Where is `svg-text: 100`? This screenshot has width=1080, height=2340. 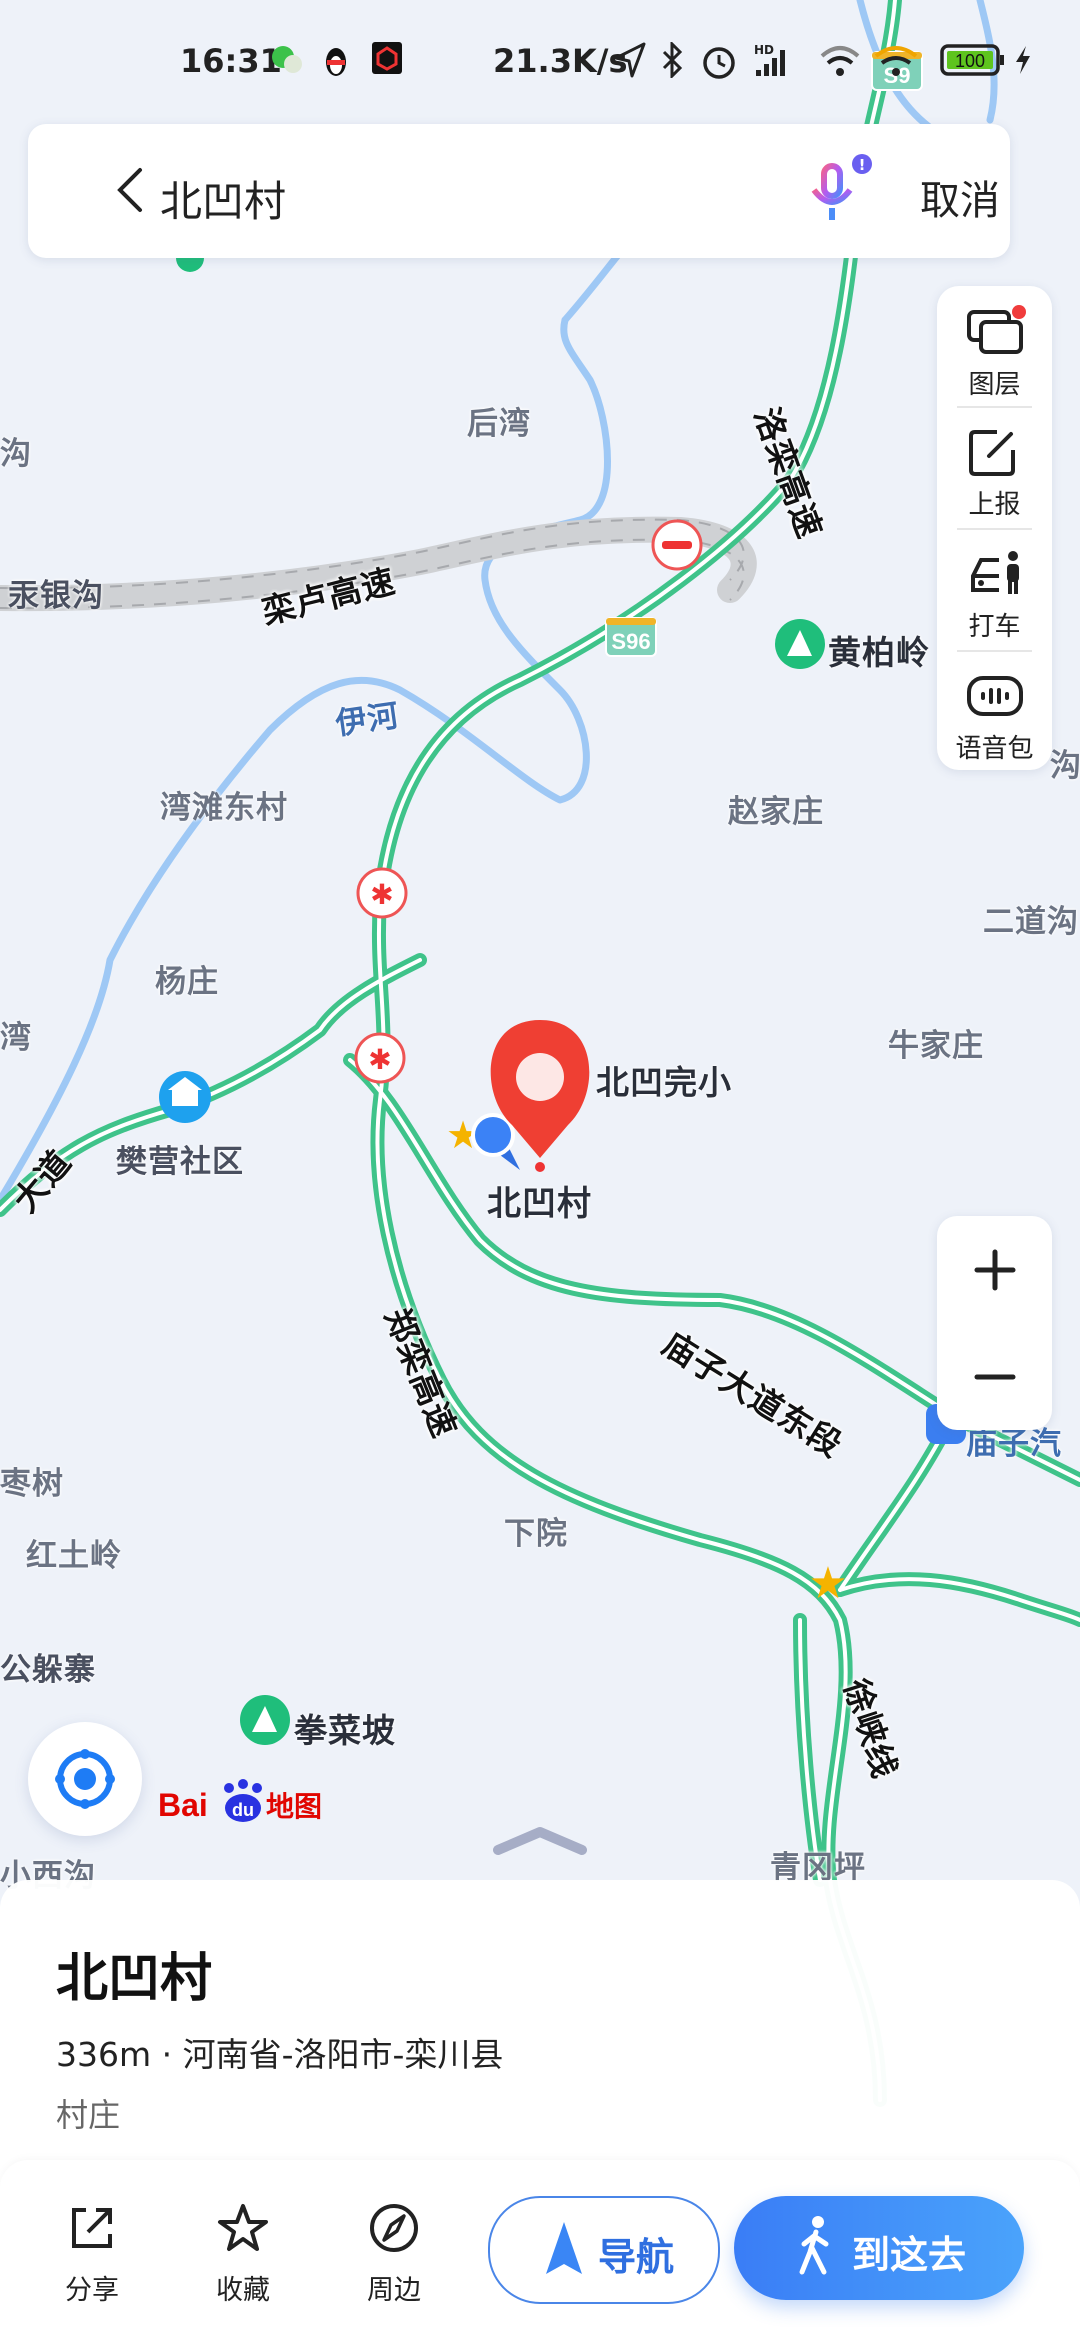
svg-text: 100 is located at coordinates (970, 61).